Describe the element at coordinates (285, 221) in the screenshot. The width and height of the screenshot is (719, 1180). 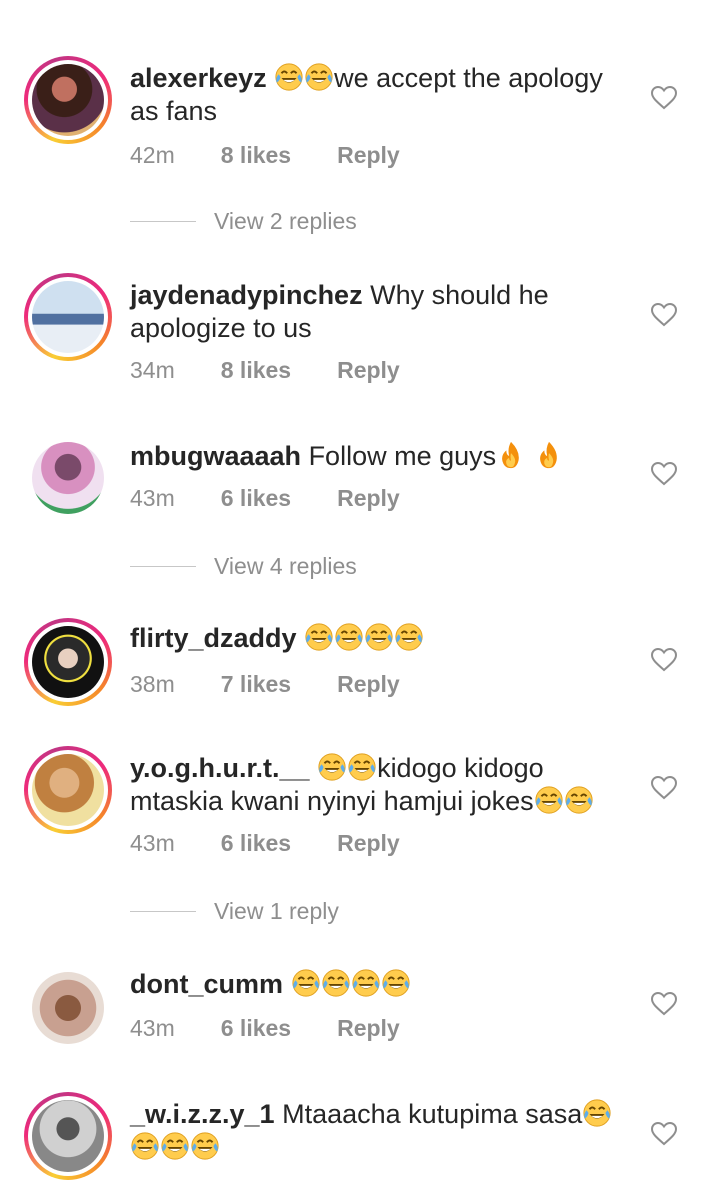
I see `view-replies-label: View 2 replies` at that location.